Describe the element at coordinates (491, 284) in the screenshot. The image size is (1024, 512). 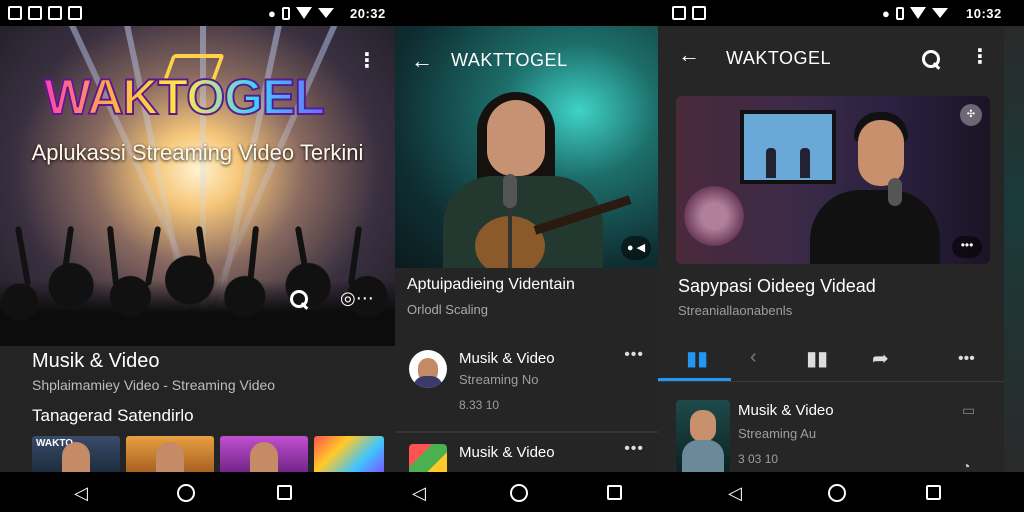
I see `video-title: Aptuipadieing Videntain` at that location.